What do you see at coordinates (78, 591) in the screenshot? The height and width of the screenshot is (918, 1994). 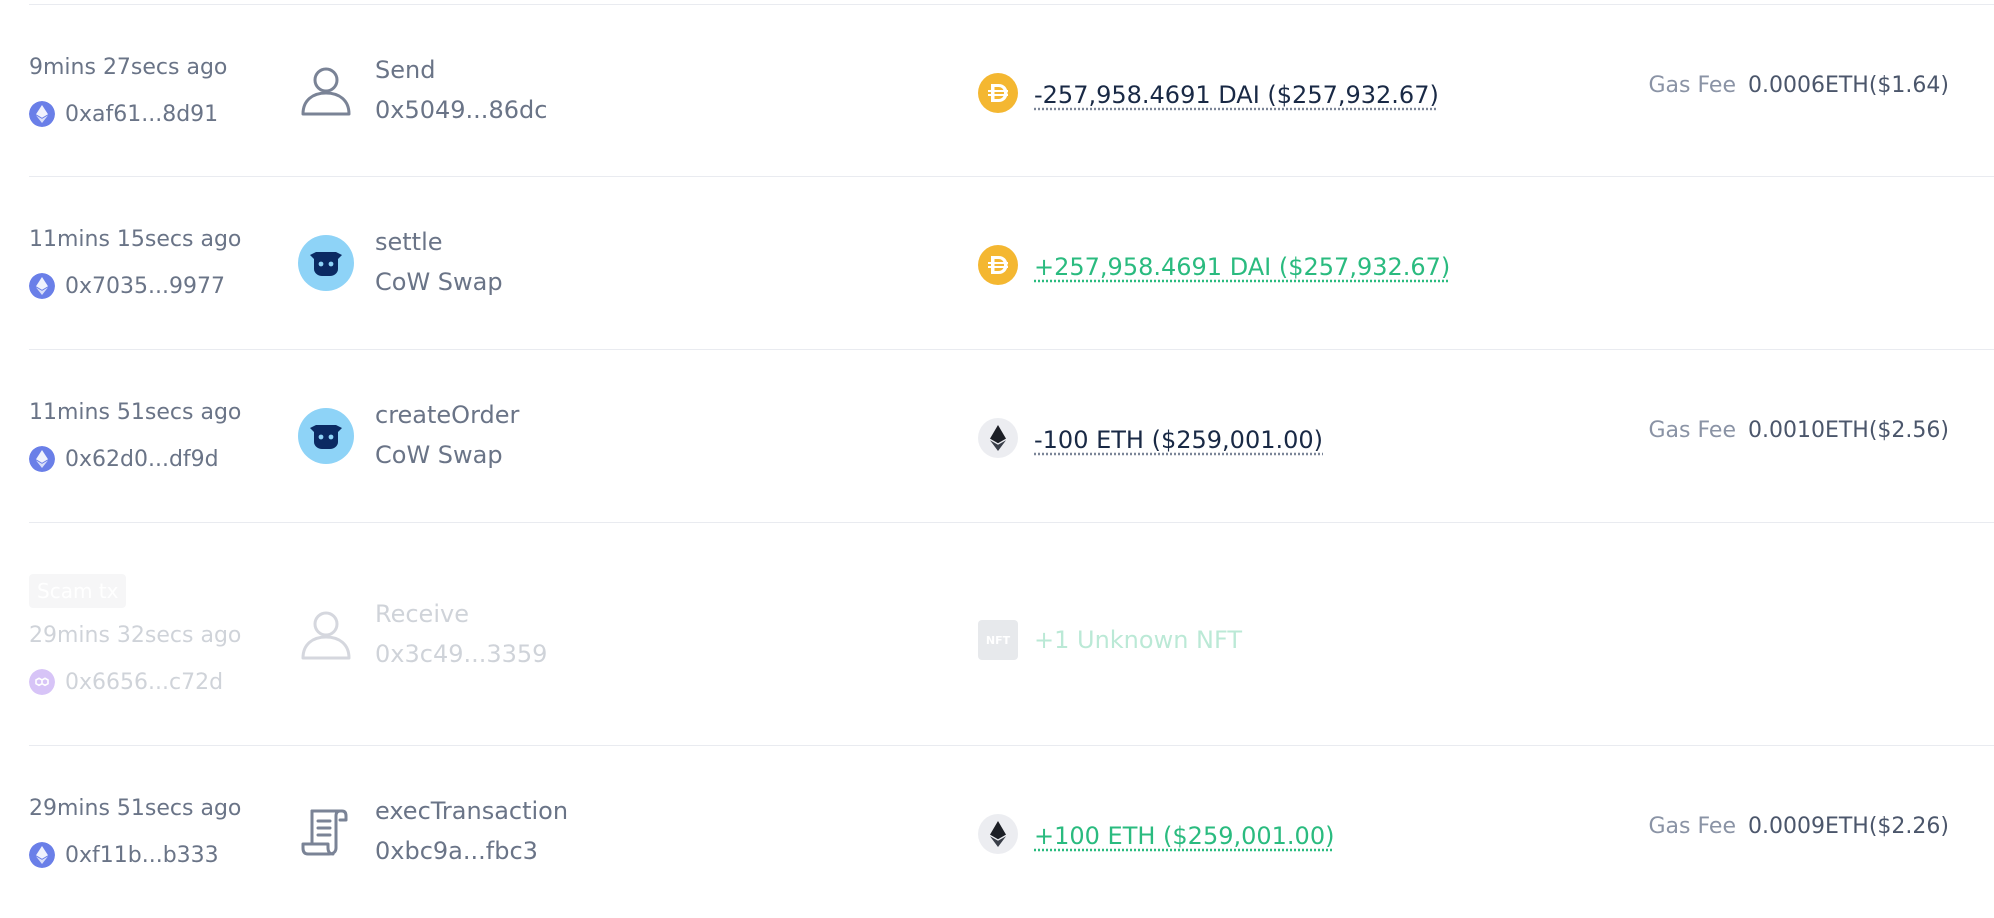 I see `scam-badge: Scam tx` at bounding box center [78, 591].